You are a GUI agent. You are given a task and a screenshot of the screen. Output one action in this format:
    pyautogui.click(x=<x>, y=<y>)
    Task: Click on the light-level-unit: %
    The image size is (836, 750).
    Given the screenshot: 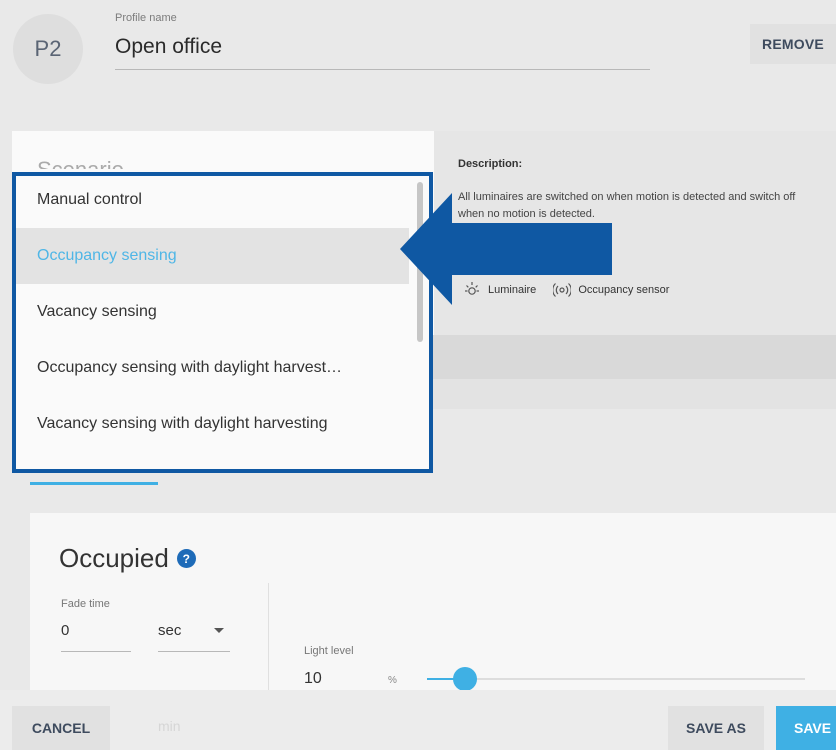 What is the action you would take?
    pyautogui.click(x=392, y=680)
    